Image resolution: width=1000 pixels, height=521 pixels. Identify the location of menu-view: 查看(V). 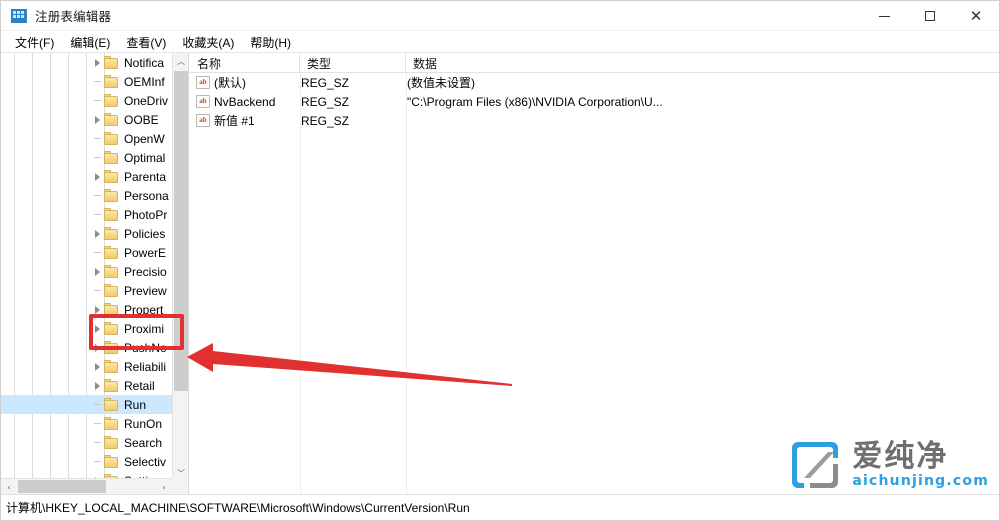
(146, 42).